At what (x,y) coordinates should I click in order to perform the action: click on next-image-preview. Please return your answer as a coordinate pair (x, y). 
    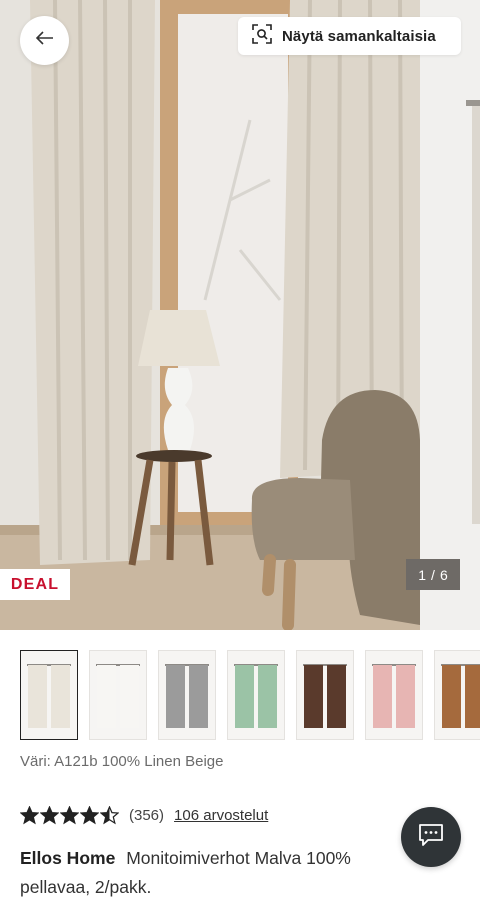
    Looking at the image, I should click on (450, 315).